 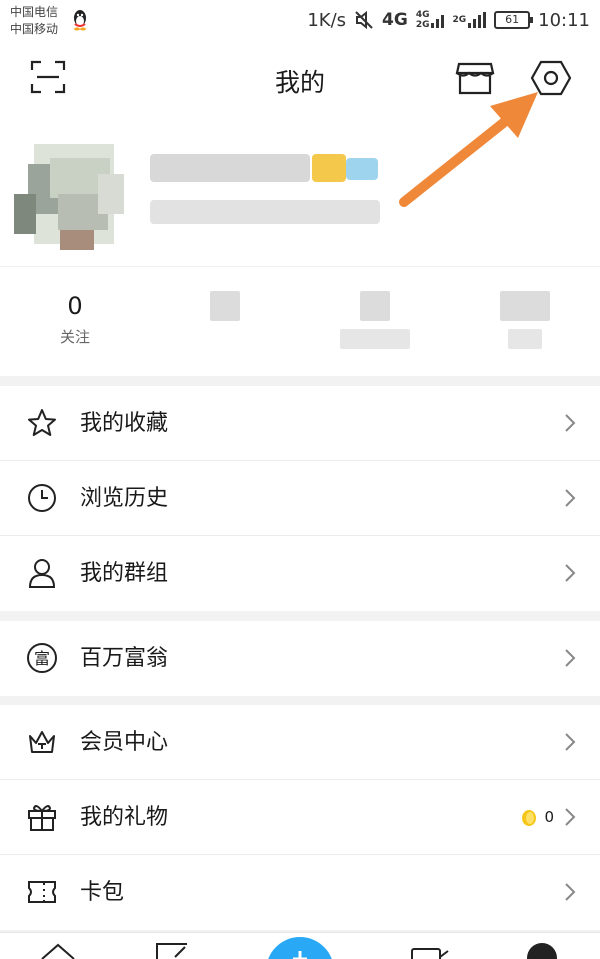 What do you see at coordinates (300, 321) in the screenshot?
I see `stats-bar: 0 关注 粉丝` at bounding box center [300, 321].